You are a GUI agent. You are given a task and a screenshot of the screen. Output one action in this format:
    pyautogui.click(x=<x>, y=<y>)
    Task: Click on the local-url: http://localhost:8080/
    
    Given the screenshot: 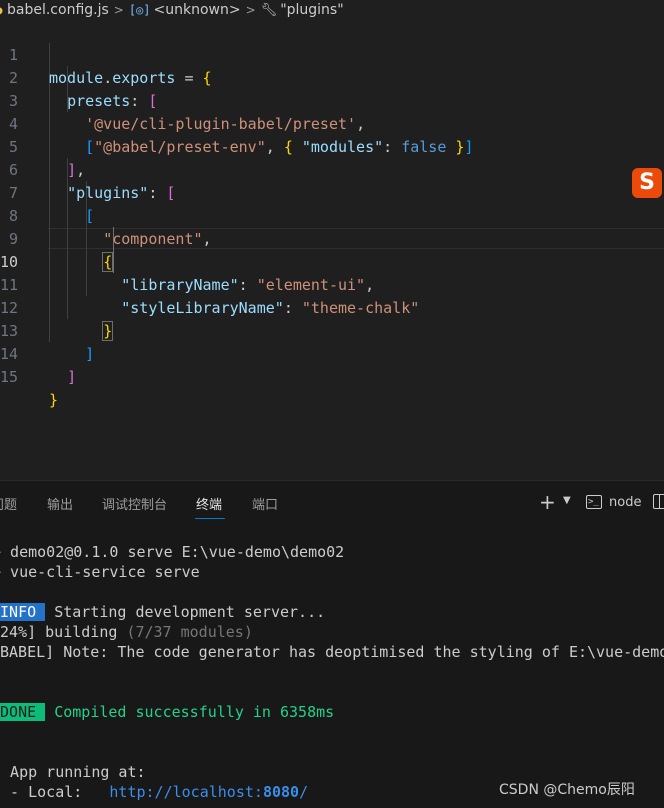 What is the action you would take?
    pyautogui.click(x=208, y=792)
    